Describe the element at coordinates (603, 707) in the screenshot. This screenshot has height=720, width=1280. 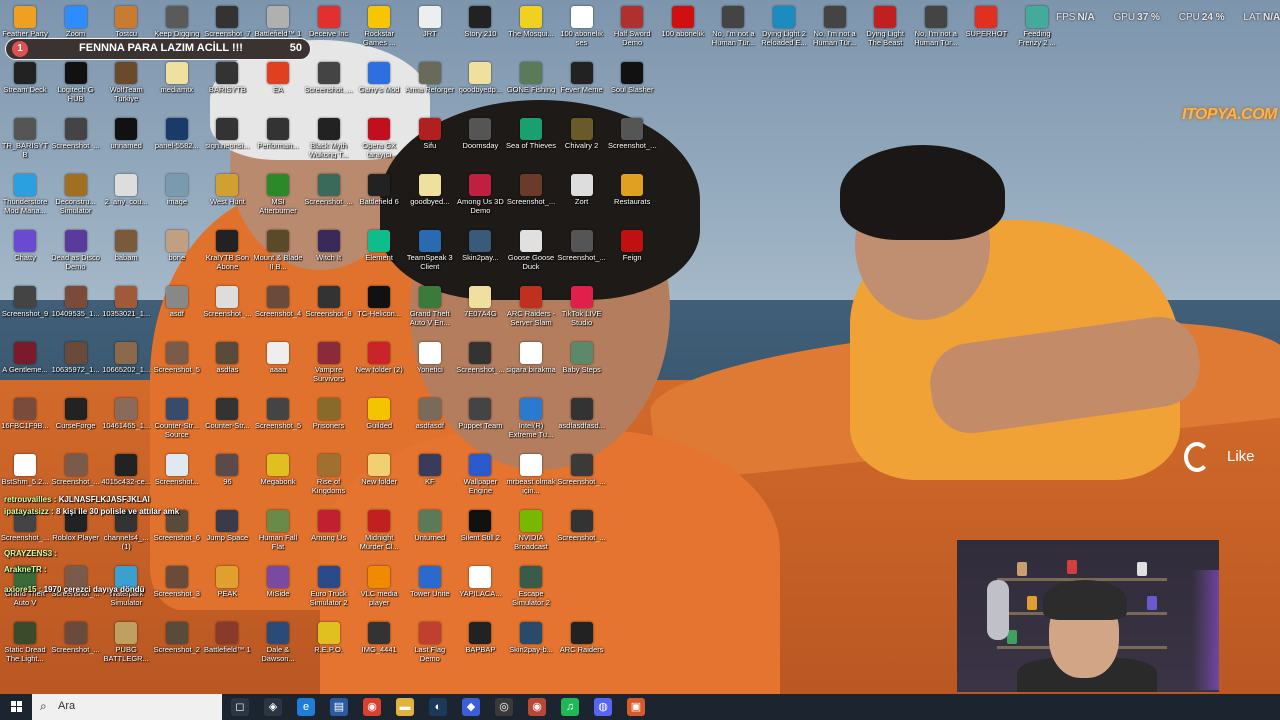
I see `discord-icon: ◍` at that location.